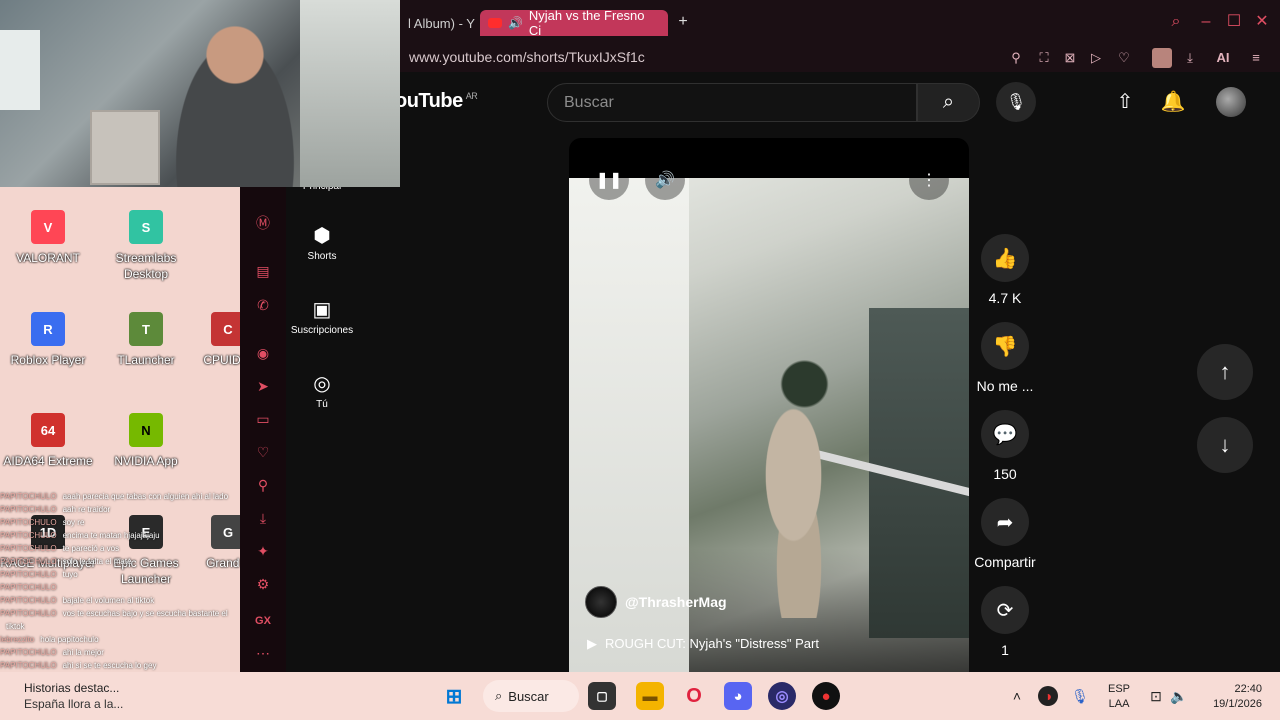 This screenshot has height=720, width=1280. What do you see at coordinates (527, 57) in the screenshot?
I see `url-text: www.youtube.com/shorts/TkuxIJxSf1c` at bounding box center [527, 57].